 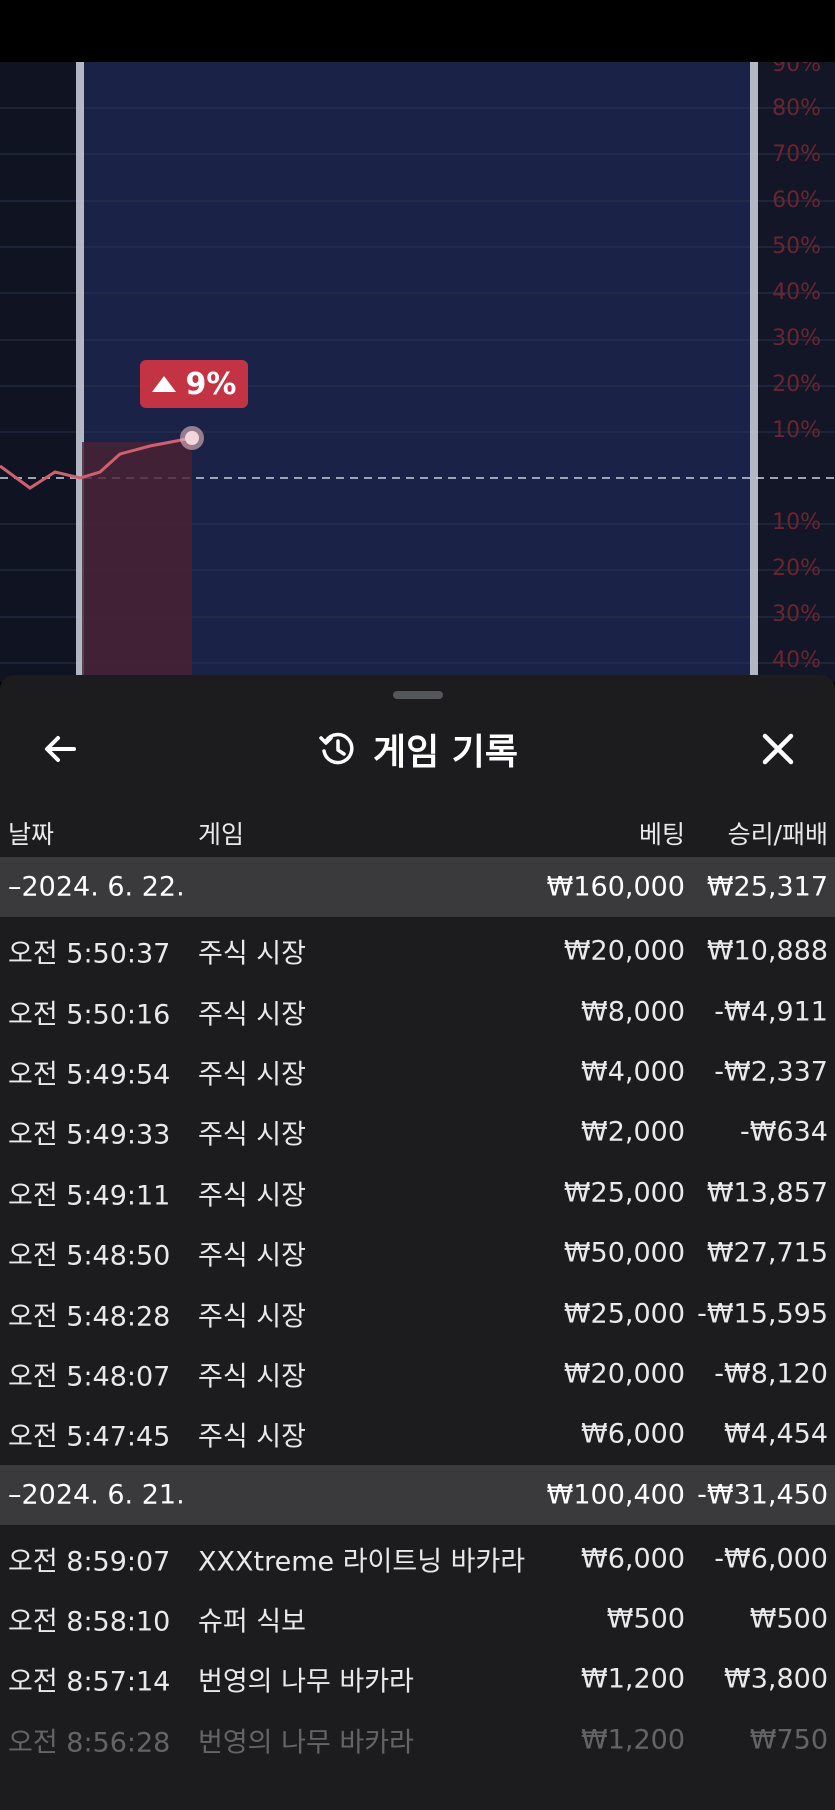 I want to click on status-bar, so click(x=417, y=31).